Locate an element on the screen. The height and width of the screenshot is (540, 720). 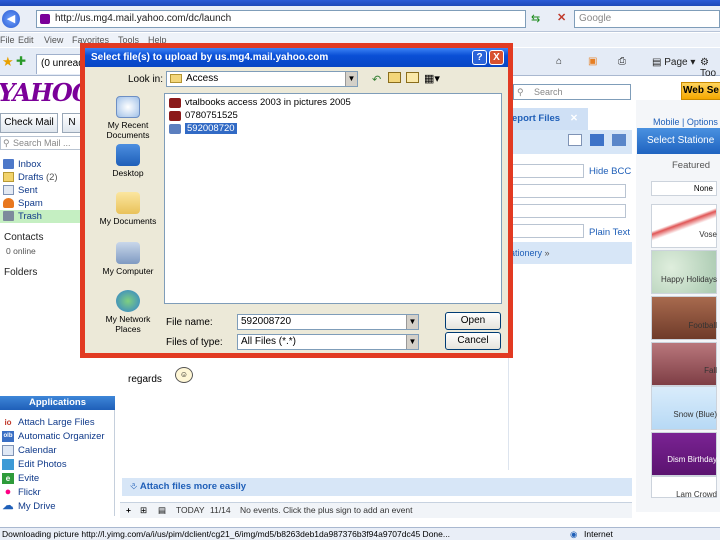
nav-inbox: Inbox is located at coordinates (40, 164).